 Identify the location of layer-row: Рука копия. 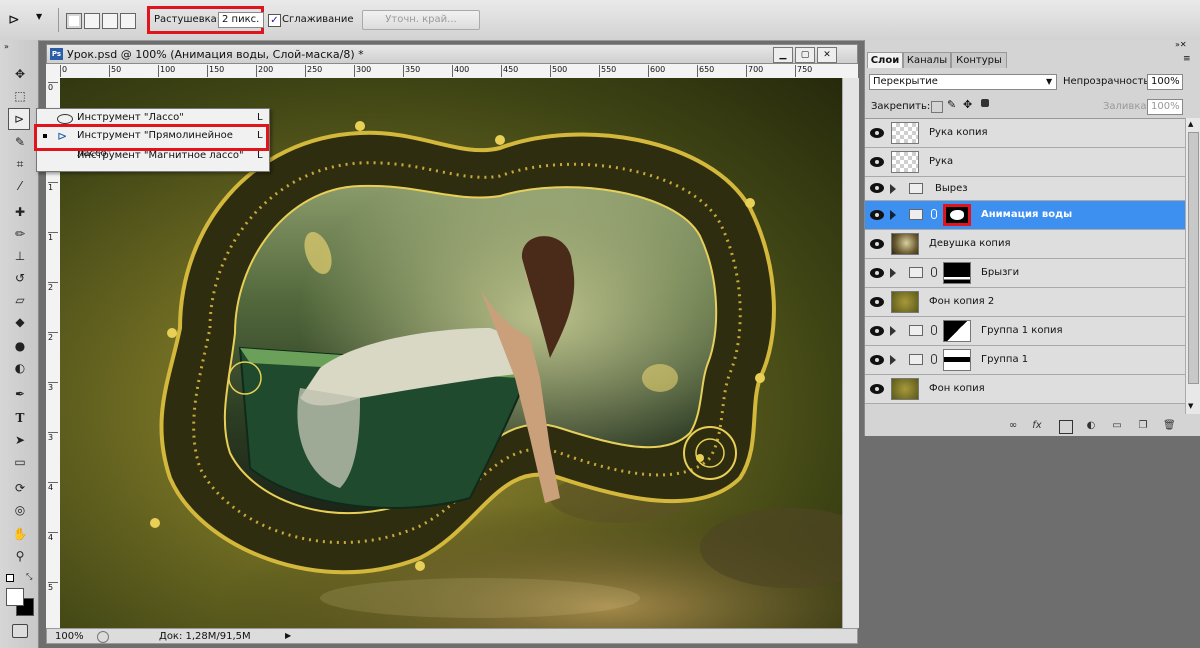
(1025, 133).